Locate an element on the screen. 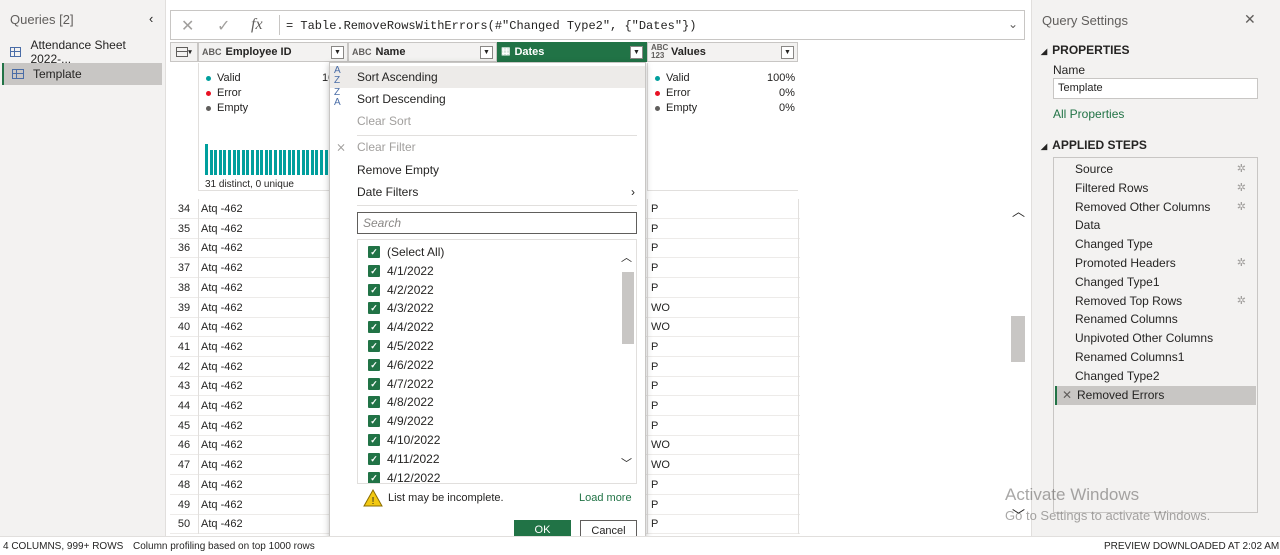  row-number: 39 is located at coordinates (184, 308).